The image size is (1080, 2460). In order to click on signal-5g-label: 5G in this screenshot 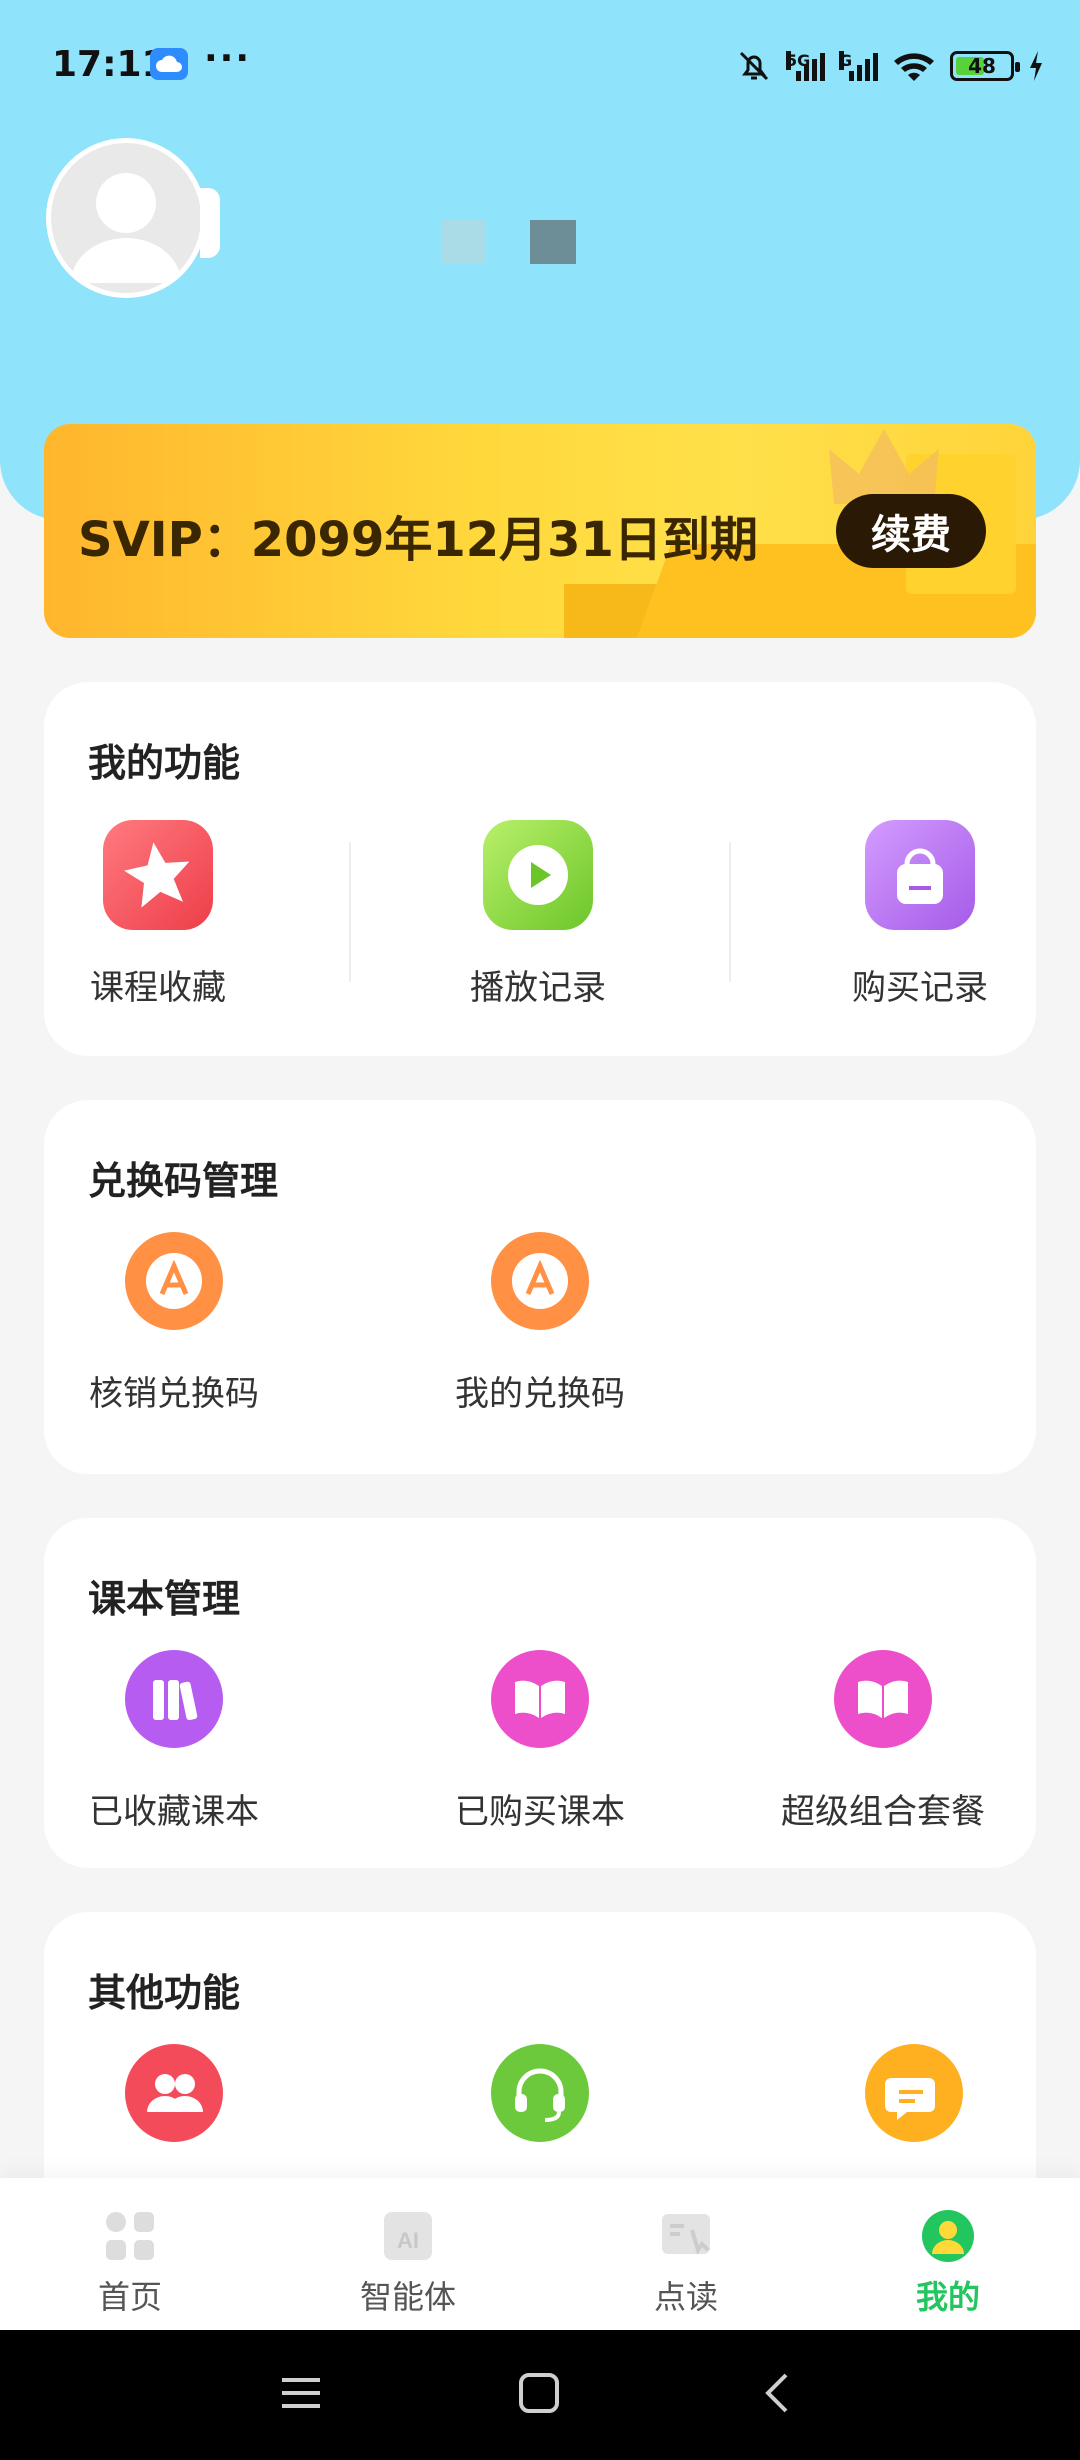, I will do `click(798, 60)`.